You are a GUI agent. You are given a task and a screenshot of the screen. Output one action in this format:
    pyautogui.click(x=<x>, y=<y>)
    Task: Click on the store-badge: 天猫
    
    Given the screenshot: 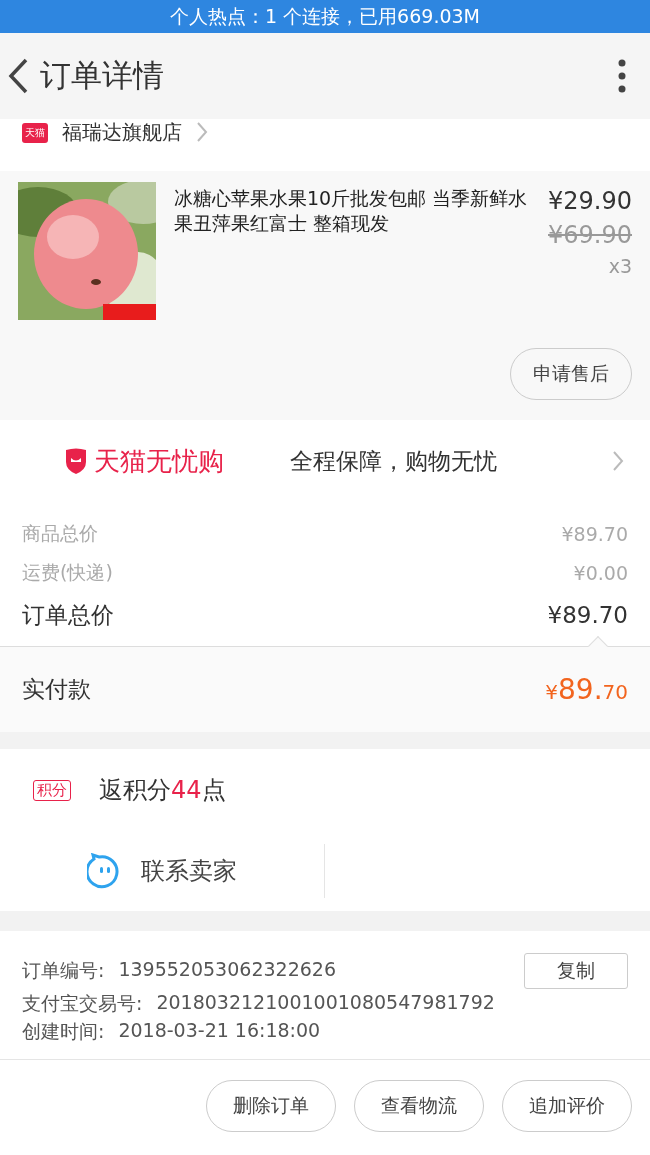 What is the action you would take?
    pyautogui.click(x=35, y=133)
    